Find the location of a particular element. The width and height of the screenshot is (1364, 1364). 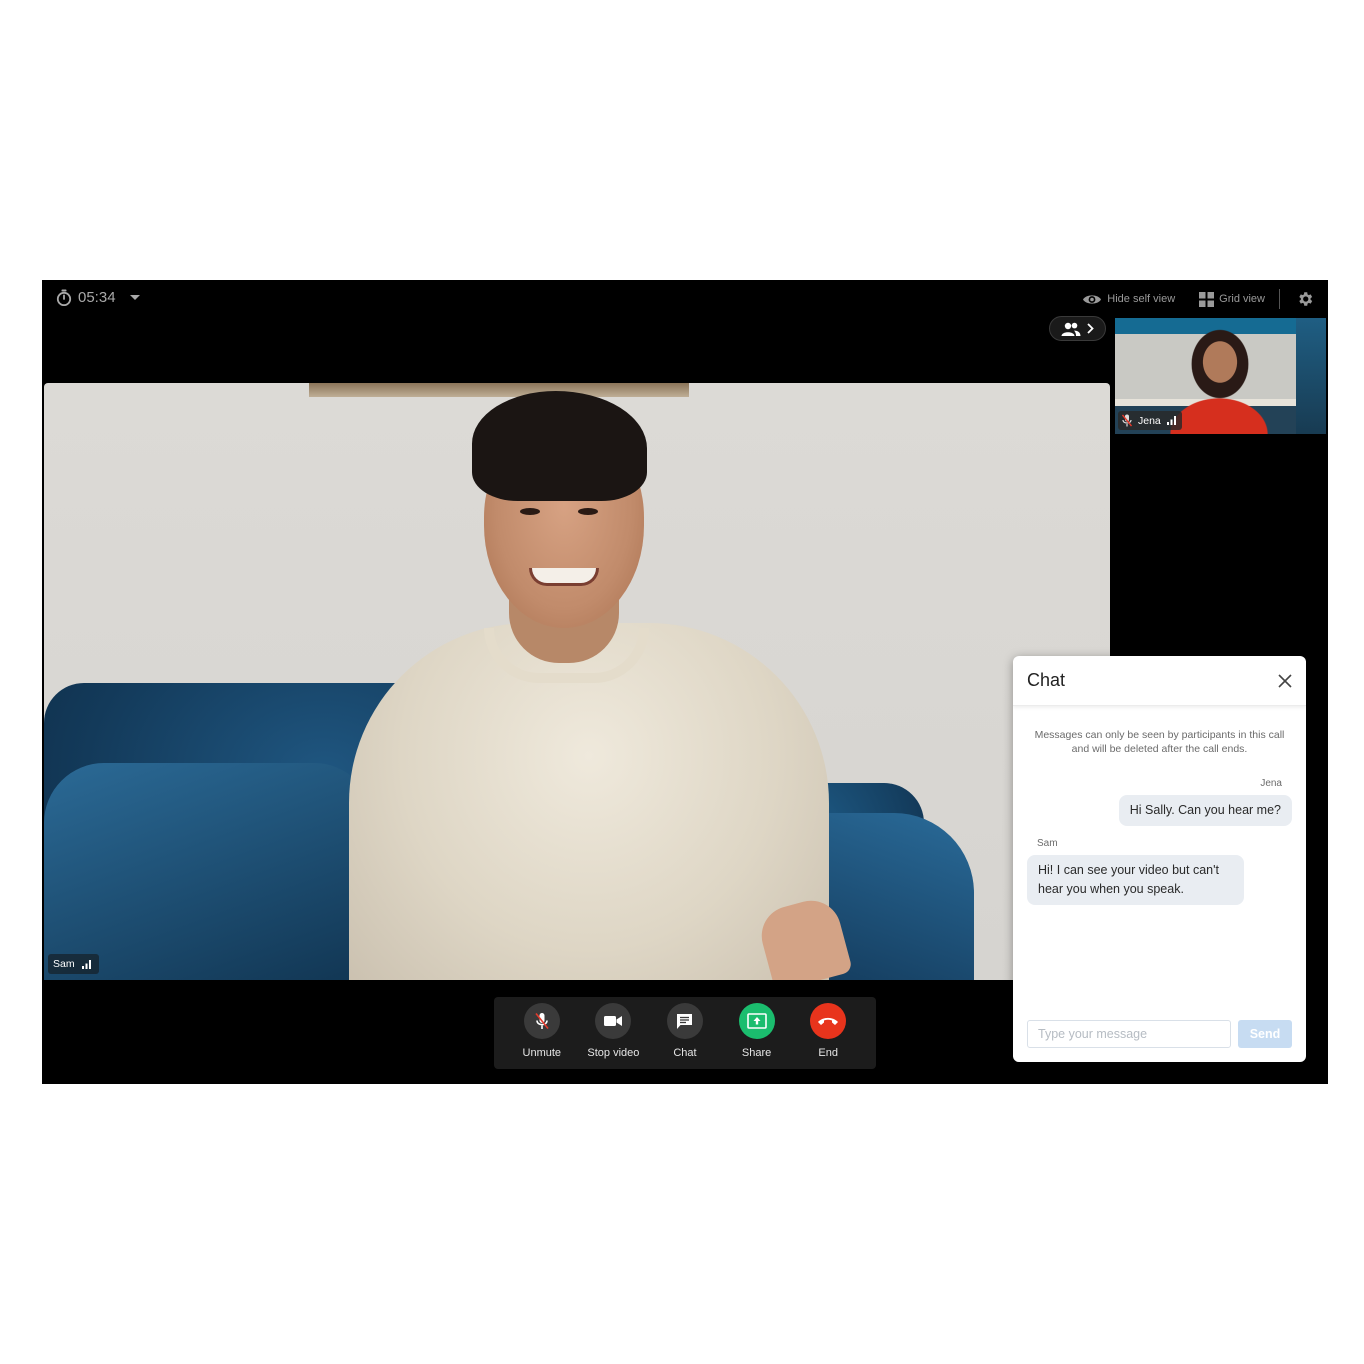

chat-message-input is located at coordinates (1129, 1034).